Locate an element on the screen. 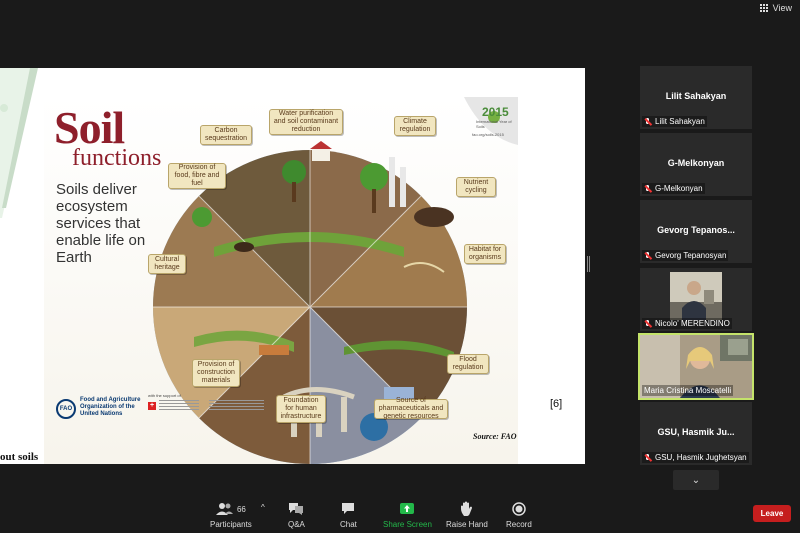  record-icon is located at coordinates (519, 509).